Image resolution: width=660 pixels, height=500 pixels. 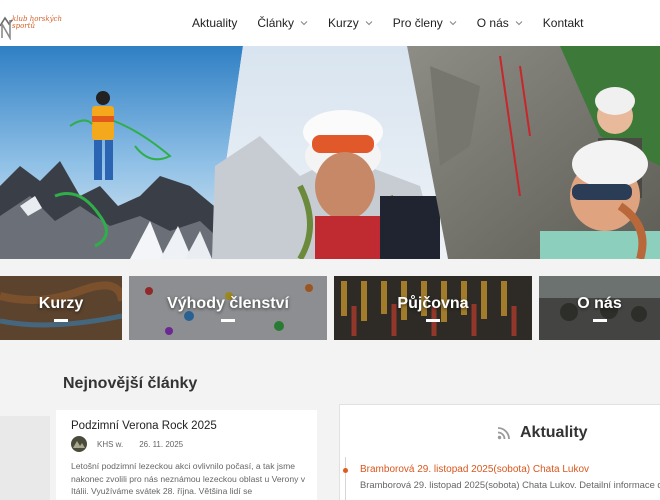 I want to click on nav-item-o-nas: O nás, so click(x=500, y=23).